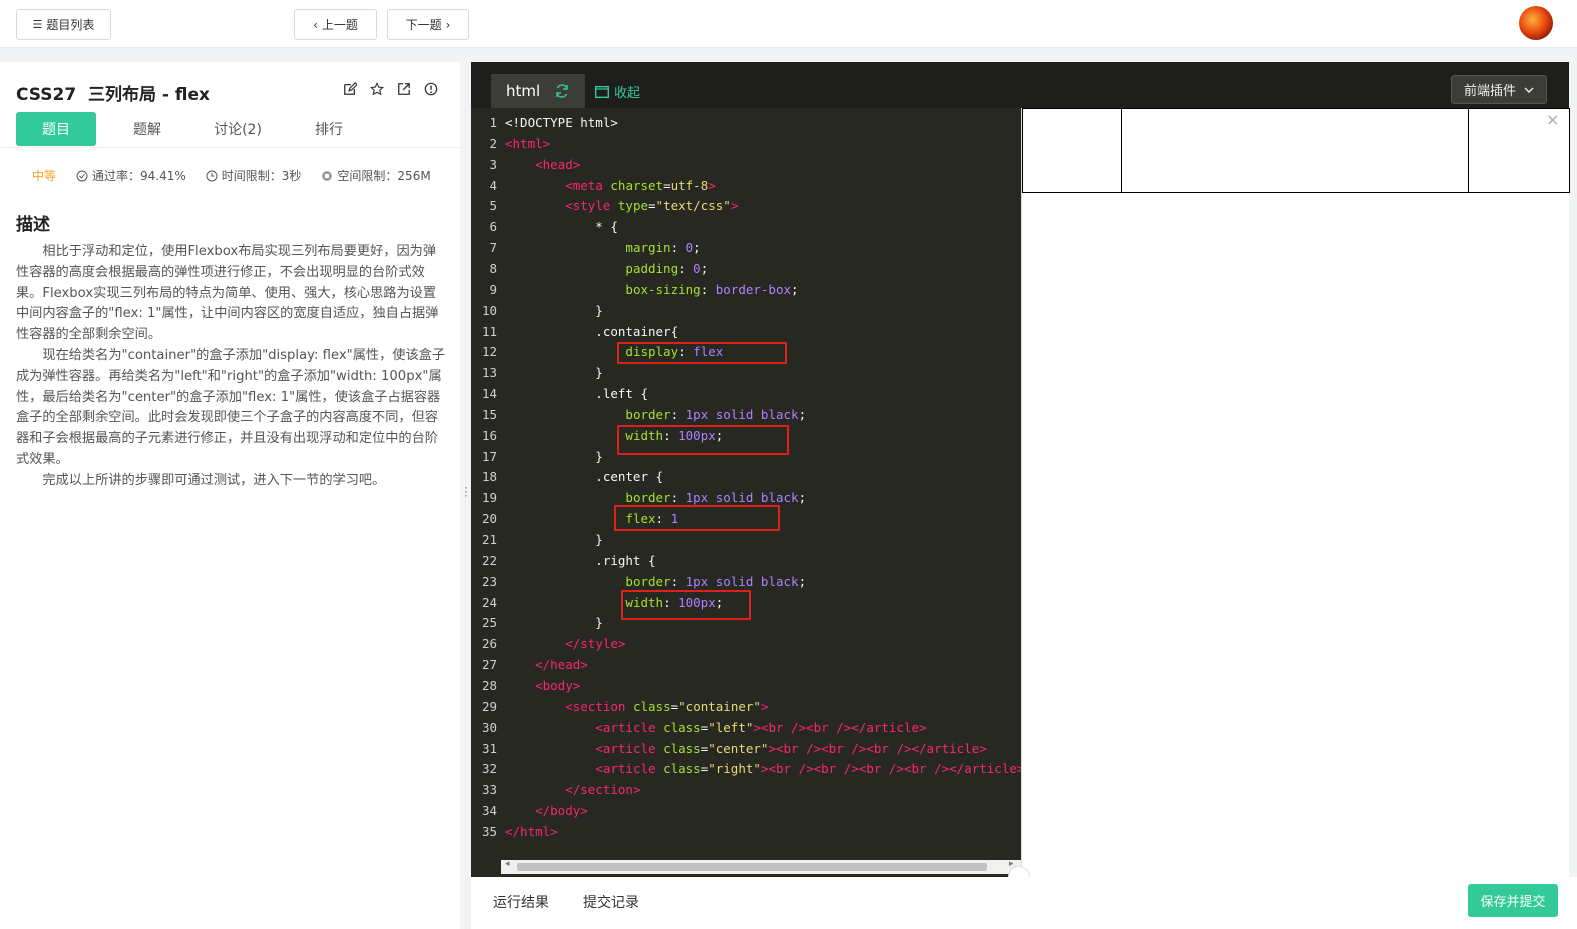  What do you see at coordinates (315, 24) in the screenshot?
I see `chevron-left-icon: ‹` at bounding box center [315, 24].